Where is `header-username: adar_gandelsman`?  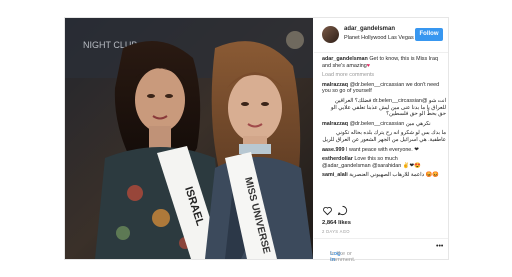 header-username: adar_gandelsman is located at coordinates (369, 29).